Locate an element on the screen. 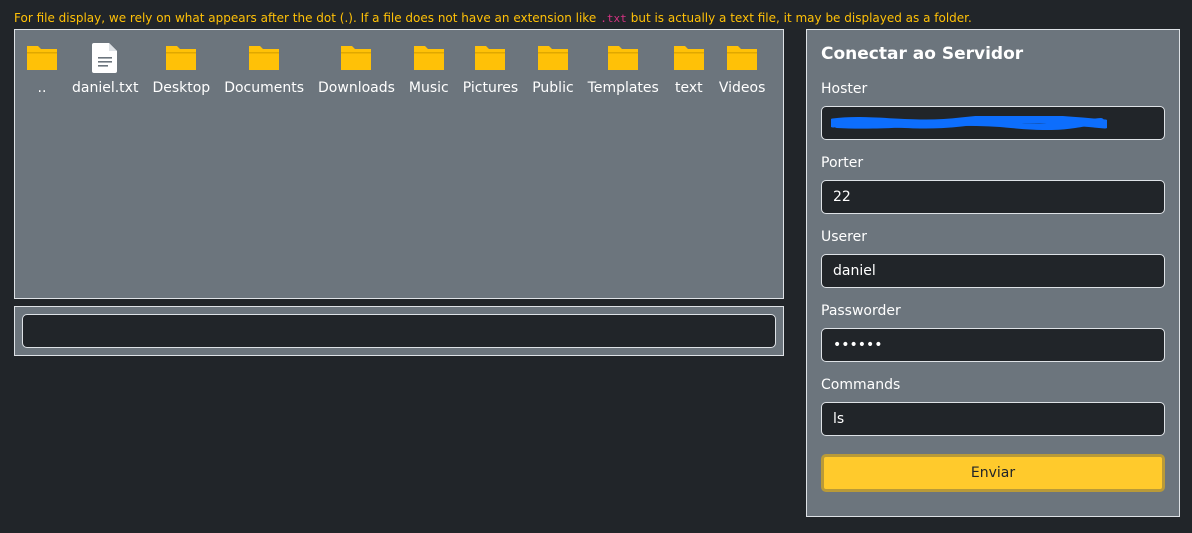 The width and height of the screenshot is (1192, 533). notice-code: .txt is located at coordinates (613, 18).